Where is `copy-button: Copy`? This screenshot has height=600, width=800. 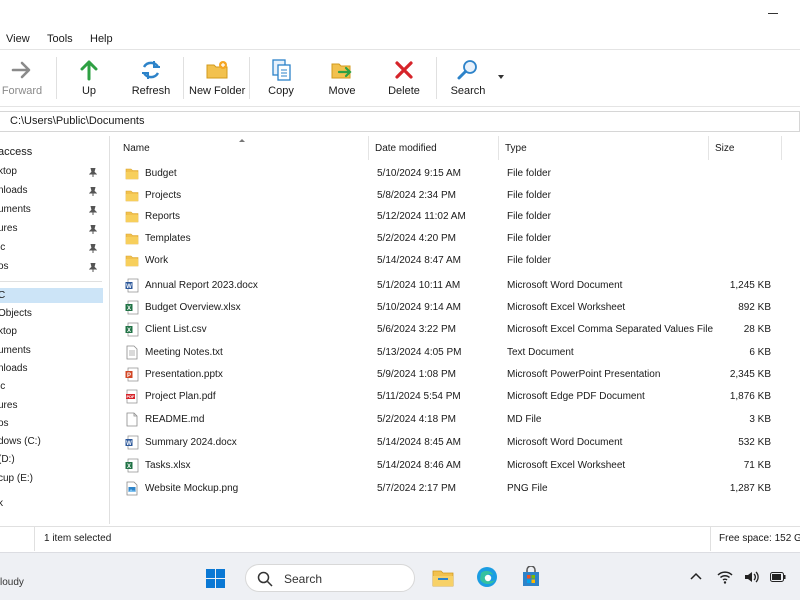
copy-button: Copy is located at coordinates (281, 79).